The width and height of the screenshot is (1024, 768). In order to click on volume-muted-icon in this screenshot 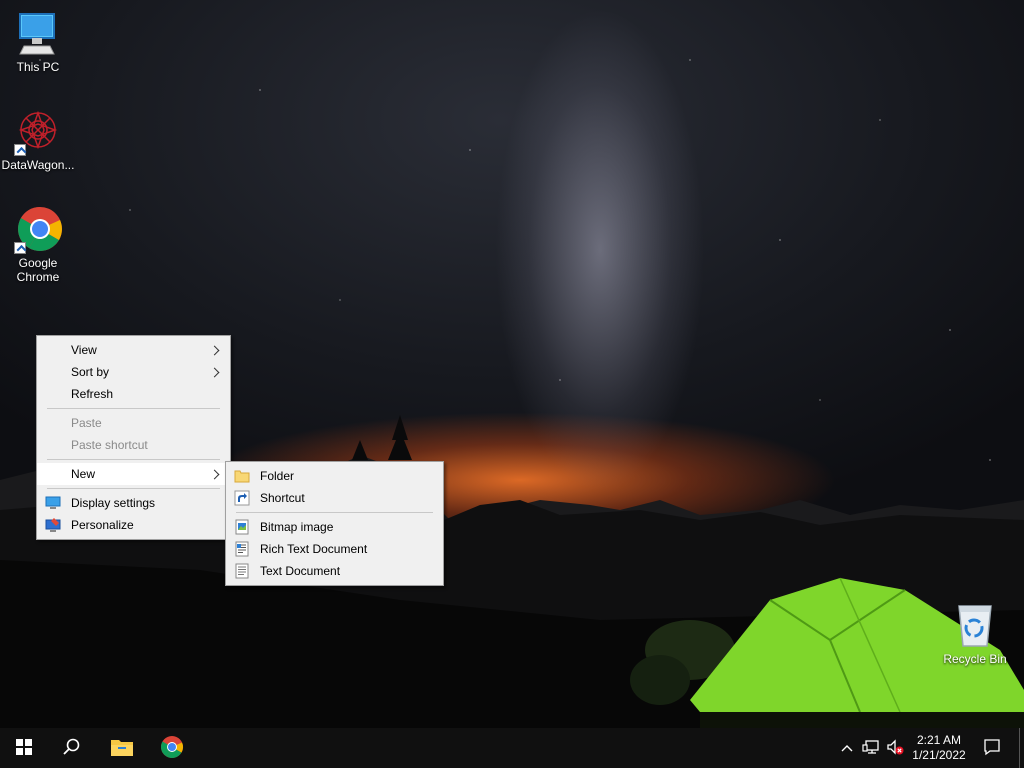, I will do `click(895, 748)`.